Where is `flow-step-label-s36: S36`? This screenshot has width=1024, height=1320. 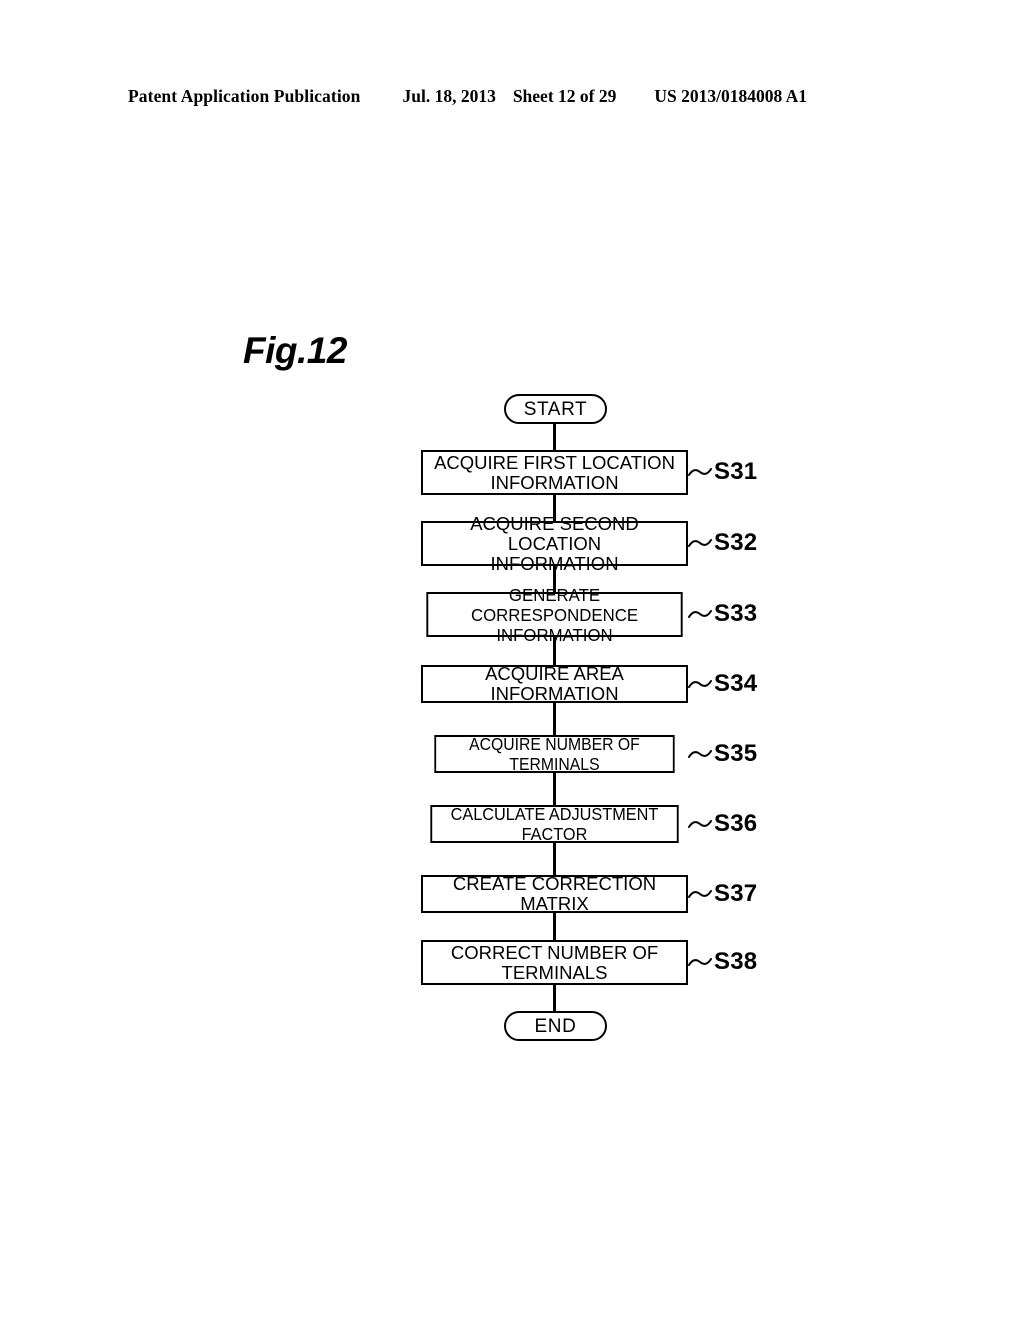 flow-step-label-s36: S36 is located at coordinates (722, 824).